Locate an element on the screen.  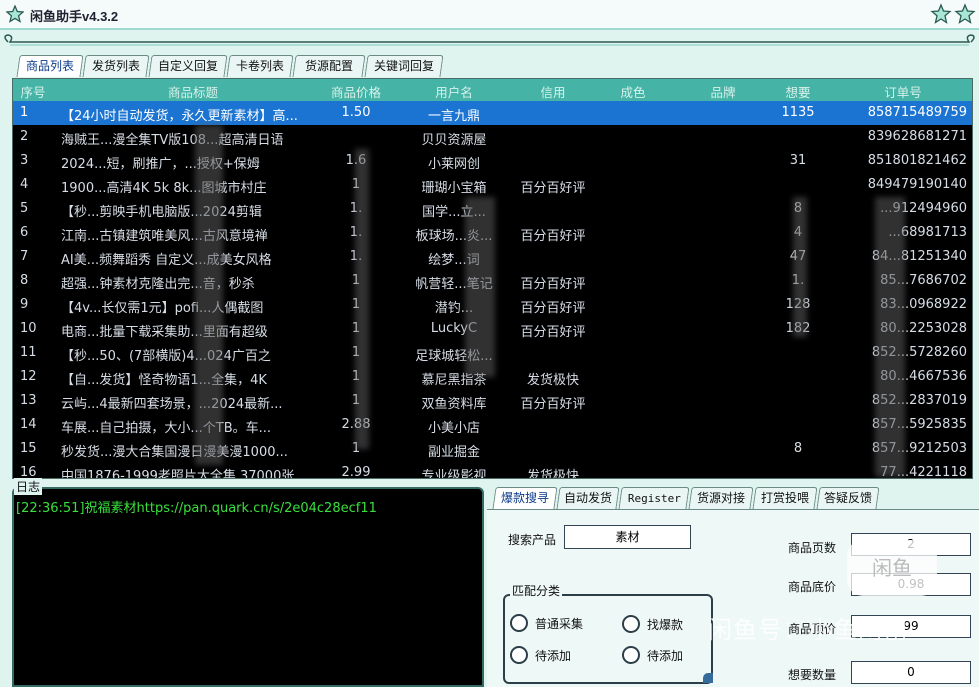
cell-user: 专业级影视 is located at coordinates (454, 474).